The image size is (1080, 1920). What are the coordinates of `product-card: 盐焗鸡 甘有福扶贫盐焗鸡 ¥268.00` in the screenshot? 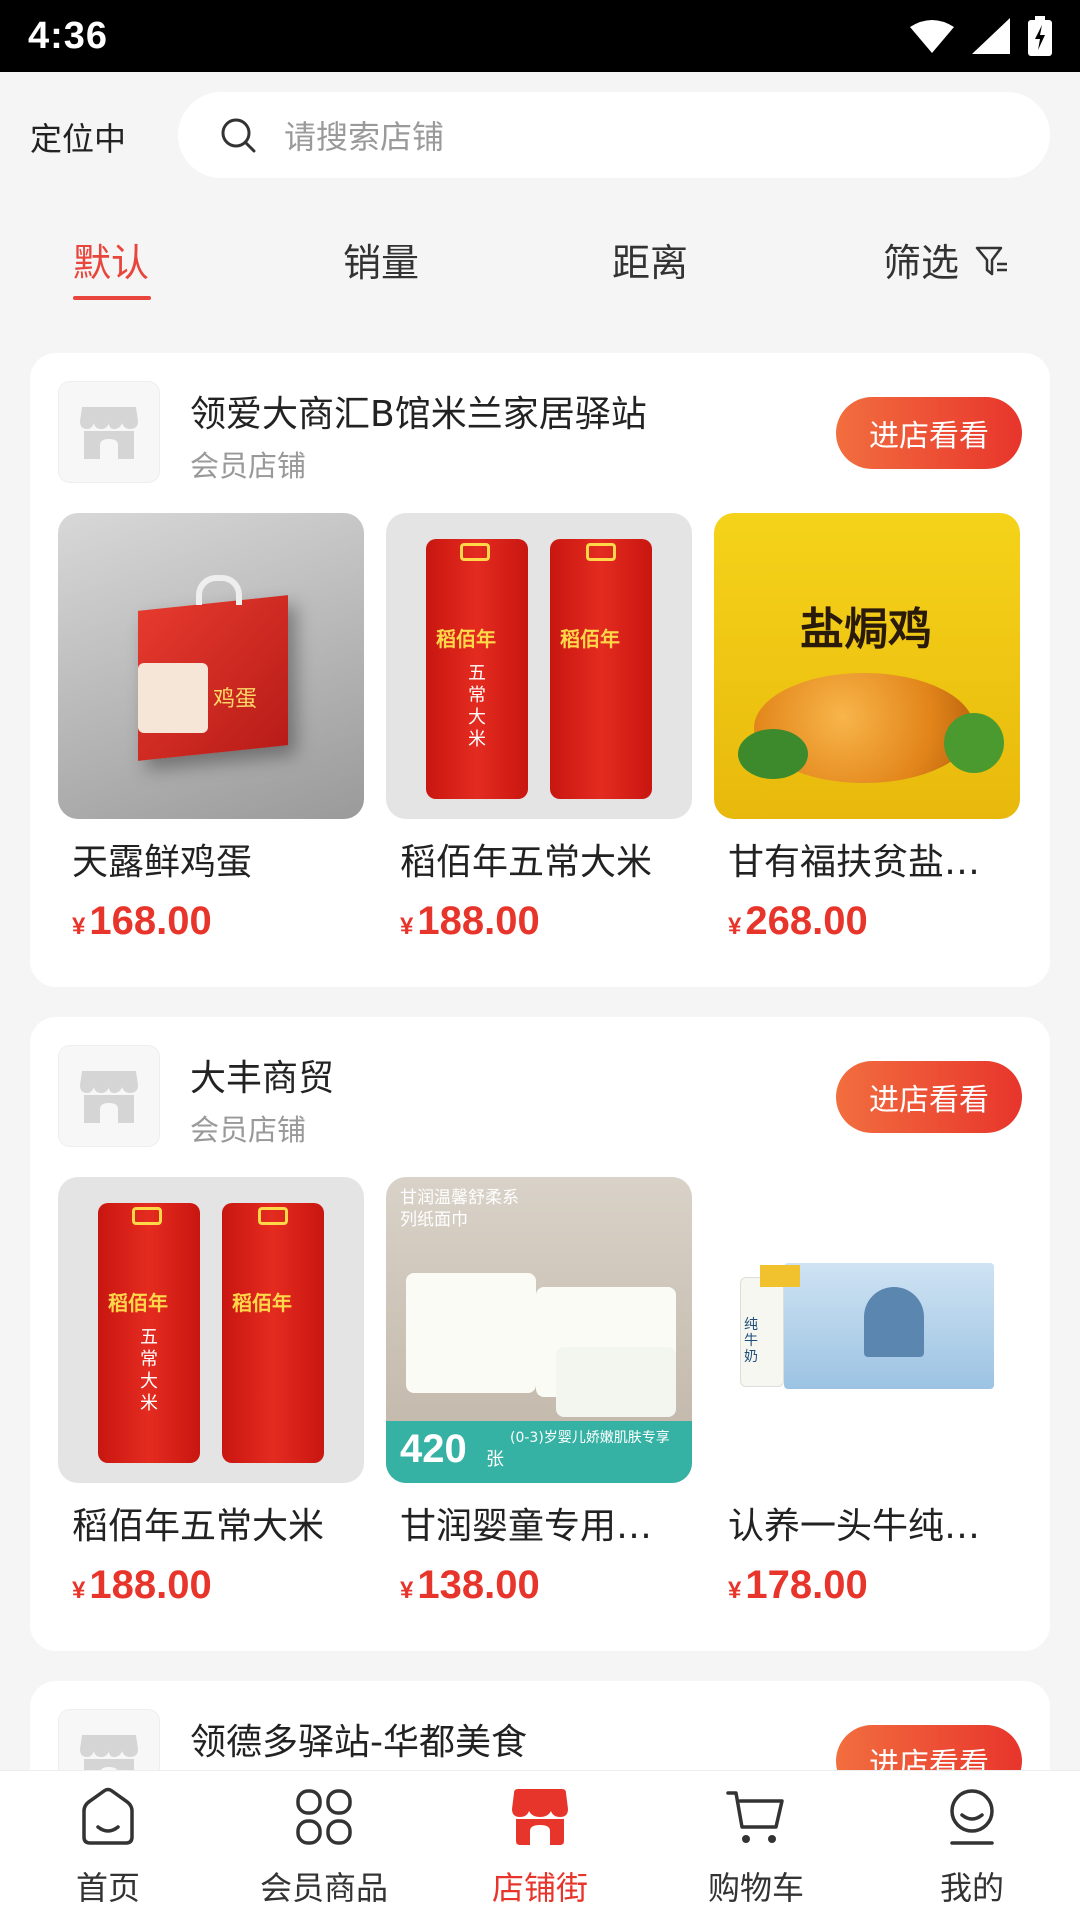 It's located at (867, 728).